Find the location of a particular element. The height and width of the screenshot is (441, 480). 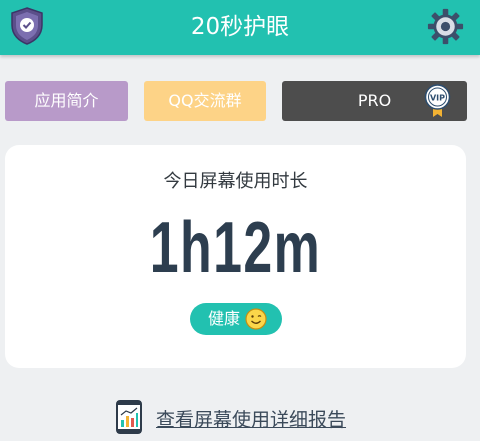

report-link-label: 查看屏幕使用详细报告 is located at coordinates (251, 418).